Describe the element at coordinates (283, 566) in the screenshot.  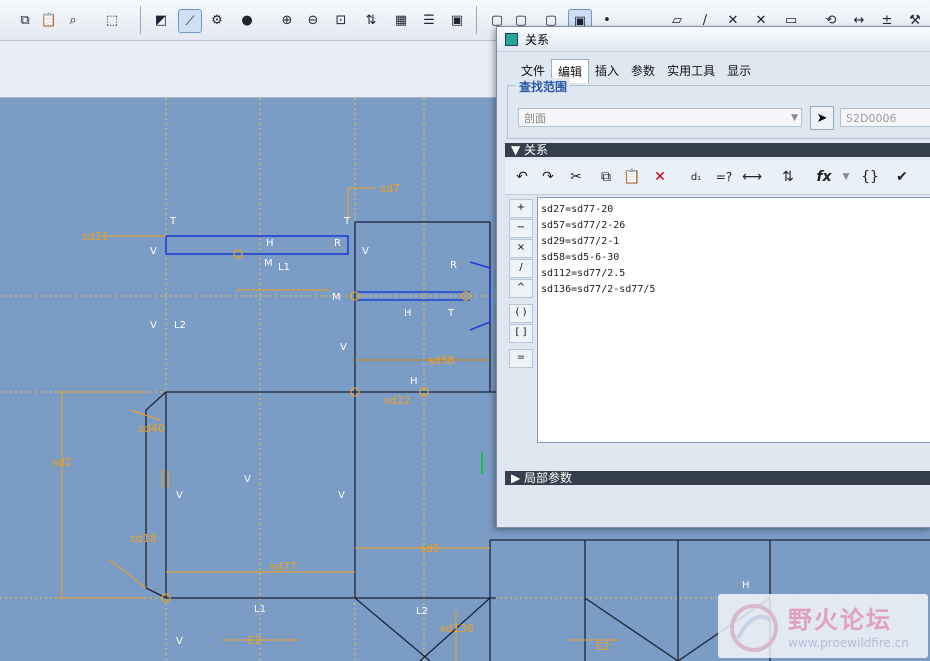
I see `dimension-label: sd77` at that location.